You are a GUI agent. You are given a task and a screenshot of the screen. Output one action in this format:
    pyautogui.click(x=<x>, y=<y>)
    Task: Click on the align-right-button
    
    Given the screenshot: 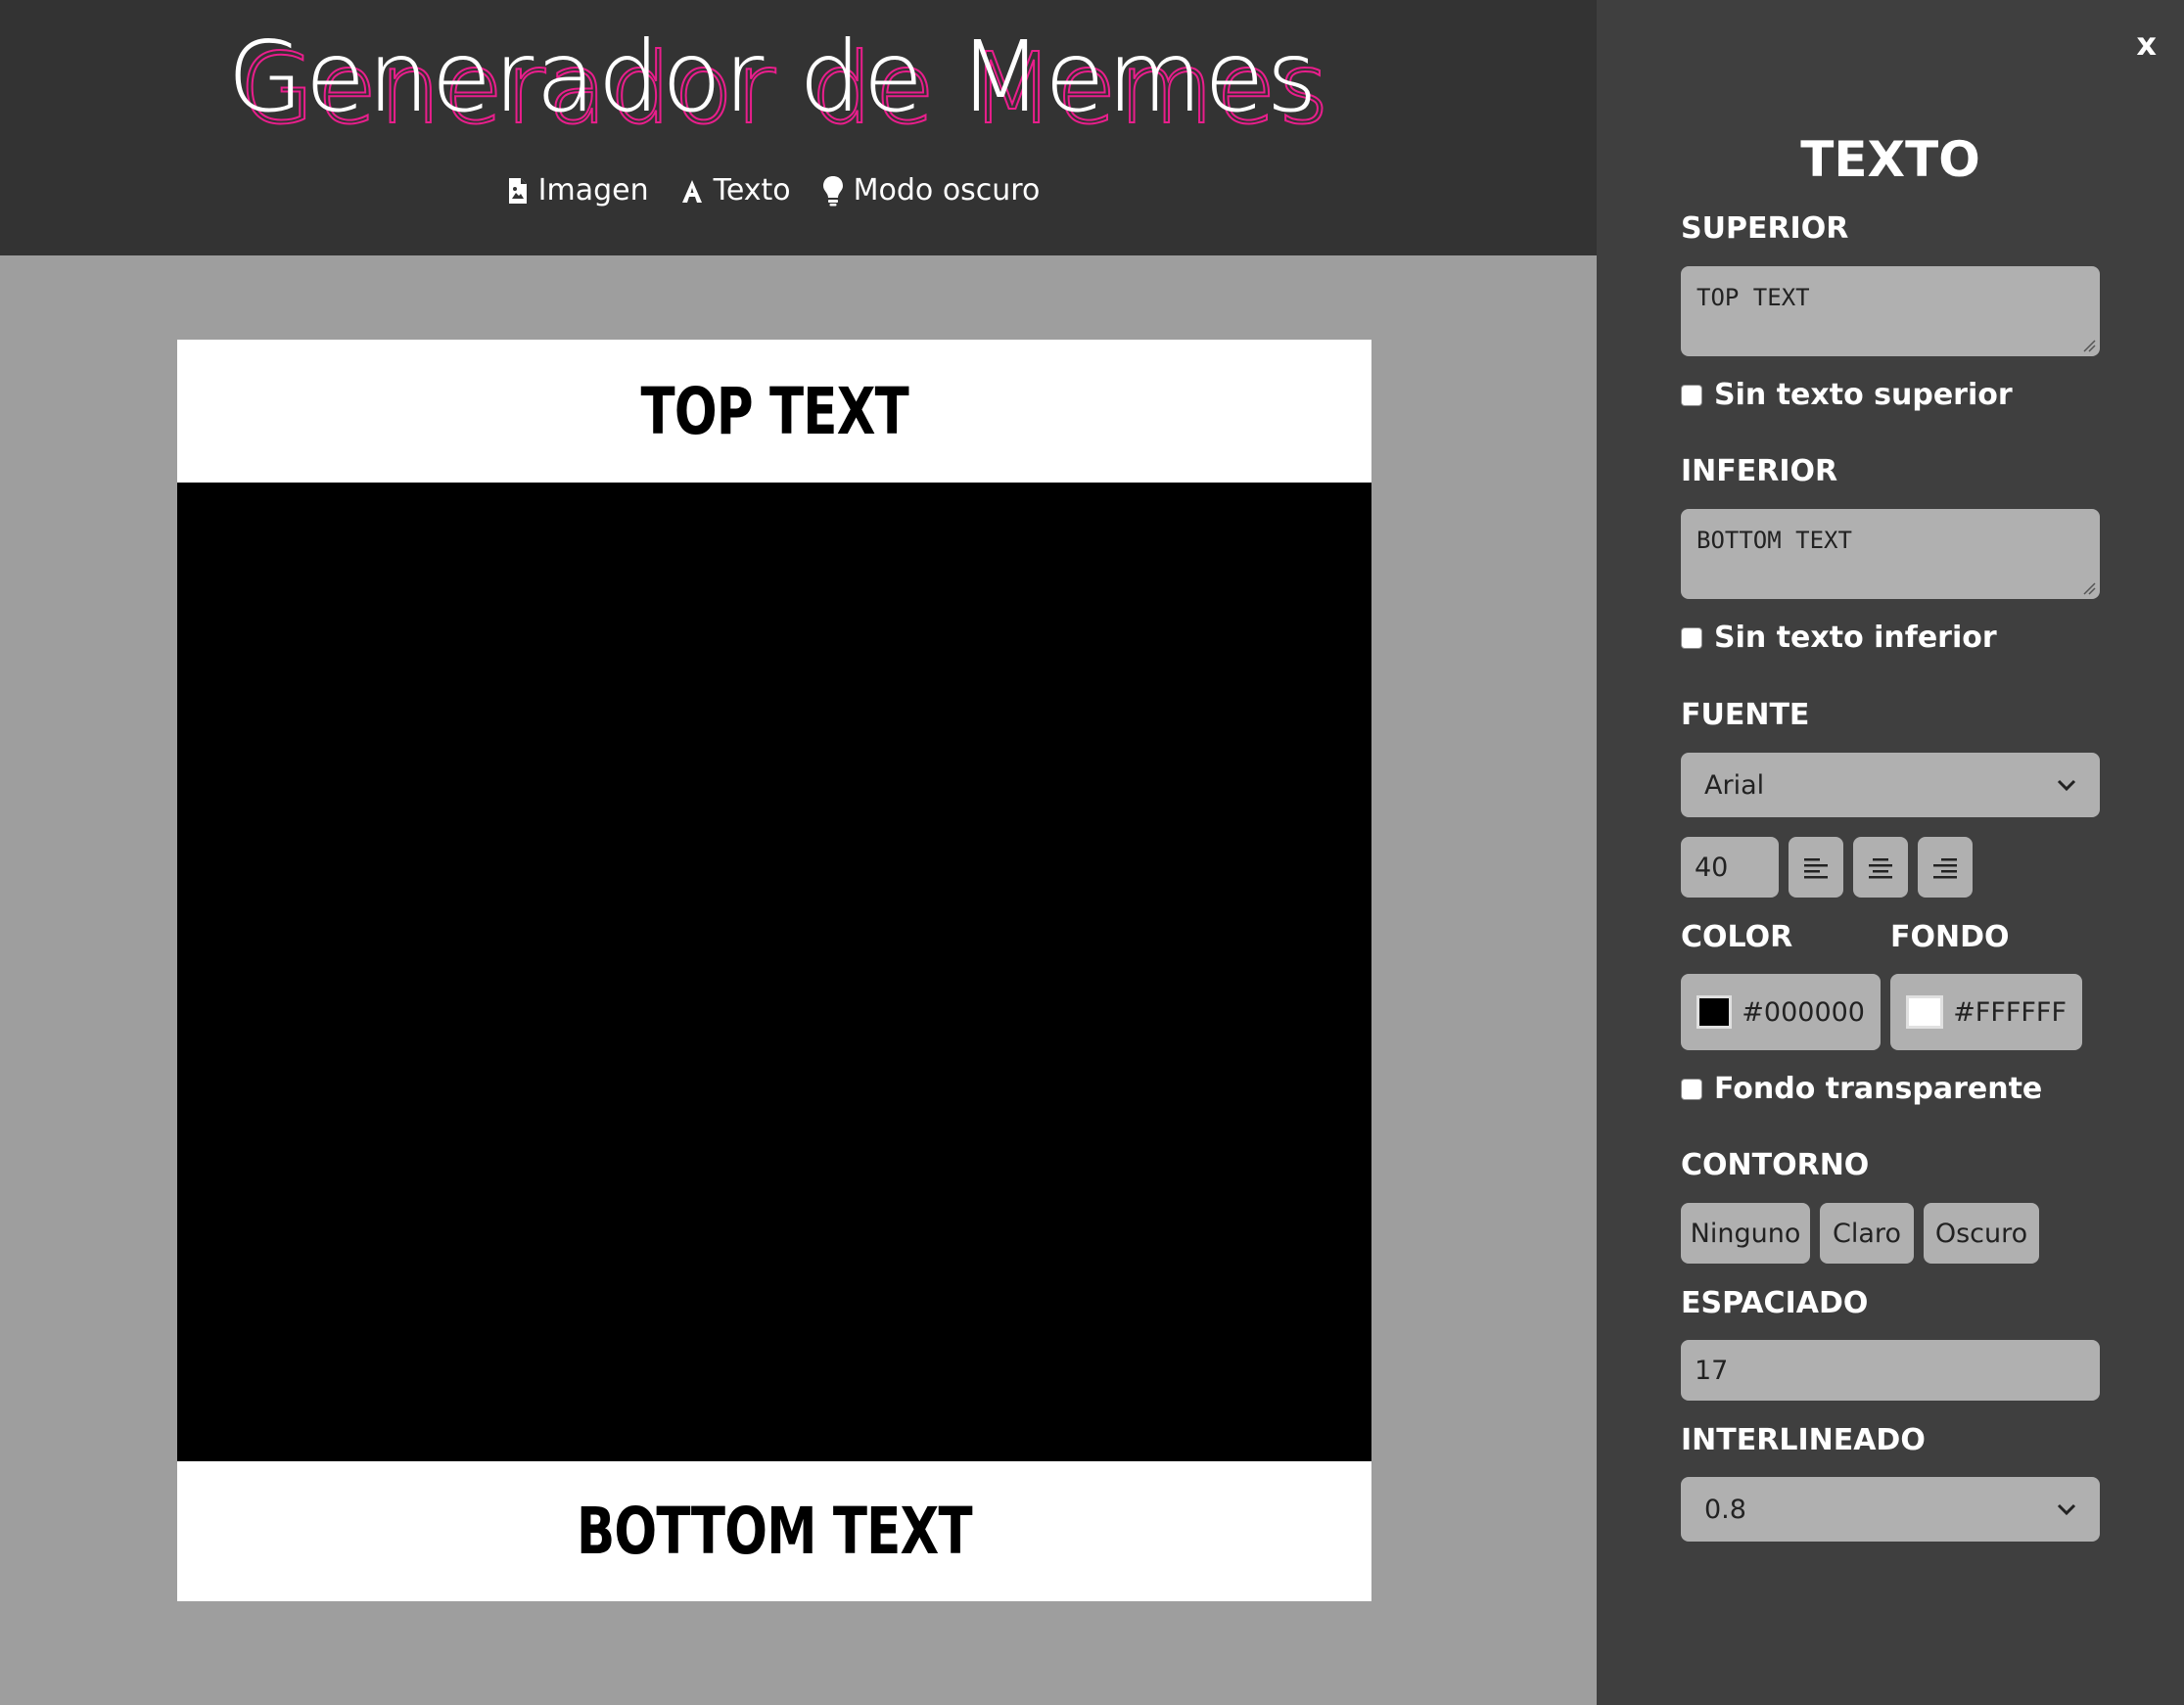 What is the action you would take?
    pyautogui.click(x=1945, y=868)
    